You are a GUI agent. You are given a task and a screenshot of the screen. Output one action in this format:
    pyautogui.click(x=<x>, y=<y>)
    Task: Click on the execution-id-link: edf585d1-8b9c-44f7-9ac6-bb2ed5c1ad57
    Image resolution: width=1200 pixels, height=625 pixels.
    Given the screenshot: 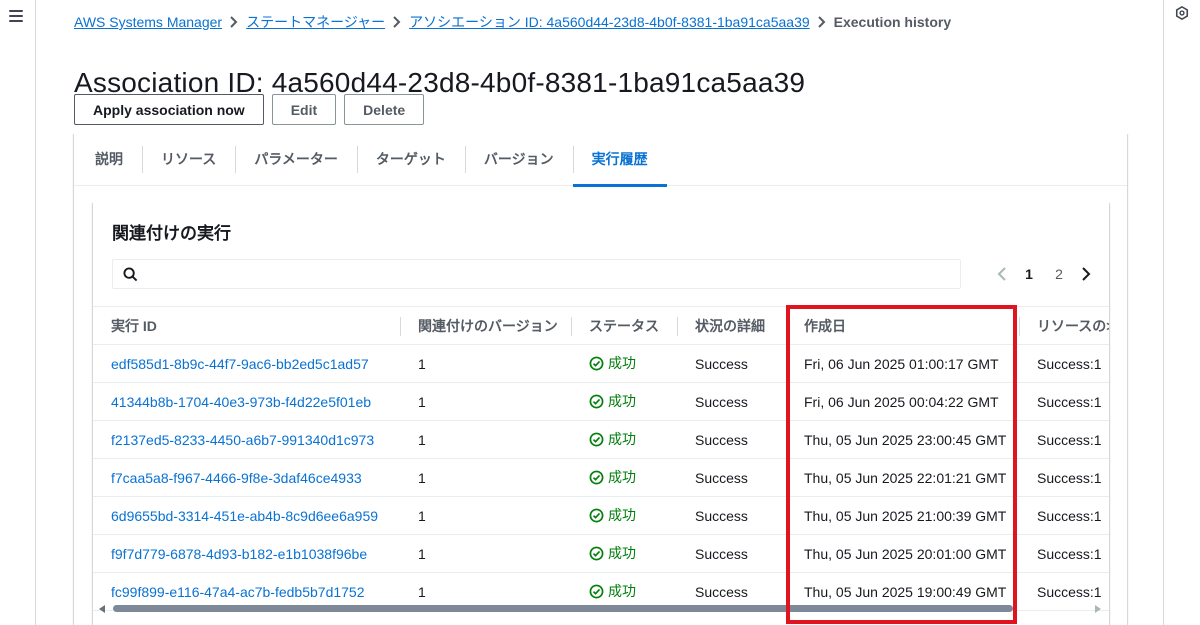 What is the action you would take?
    pyautogui.click(x=240, y=364)
    